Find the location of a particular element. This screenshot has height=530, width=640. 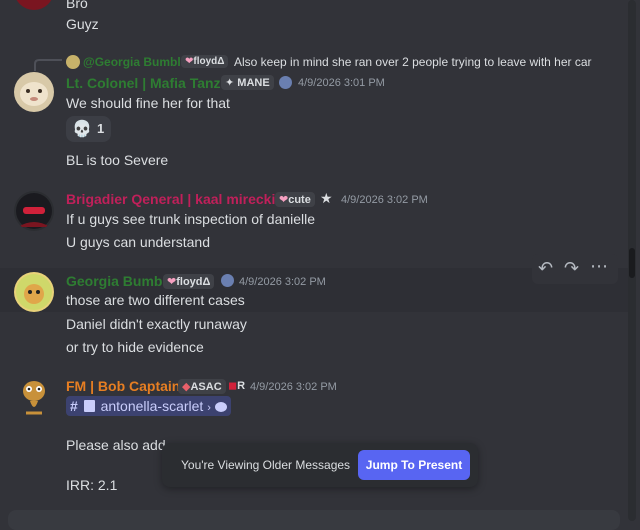

reaction-button: 💀 1 is located at coordinates (88, 129).